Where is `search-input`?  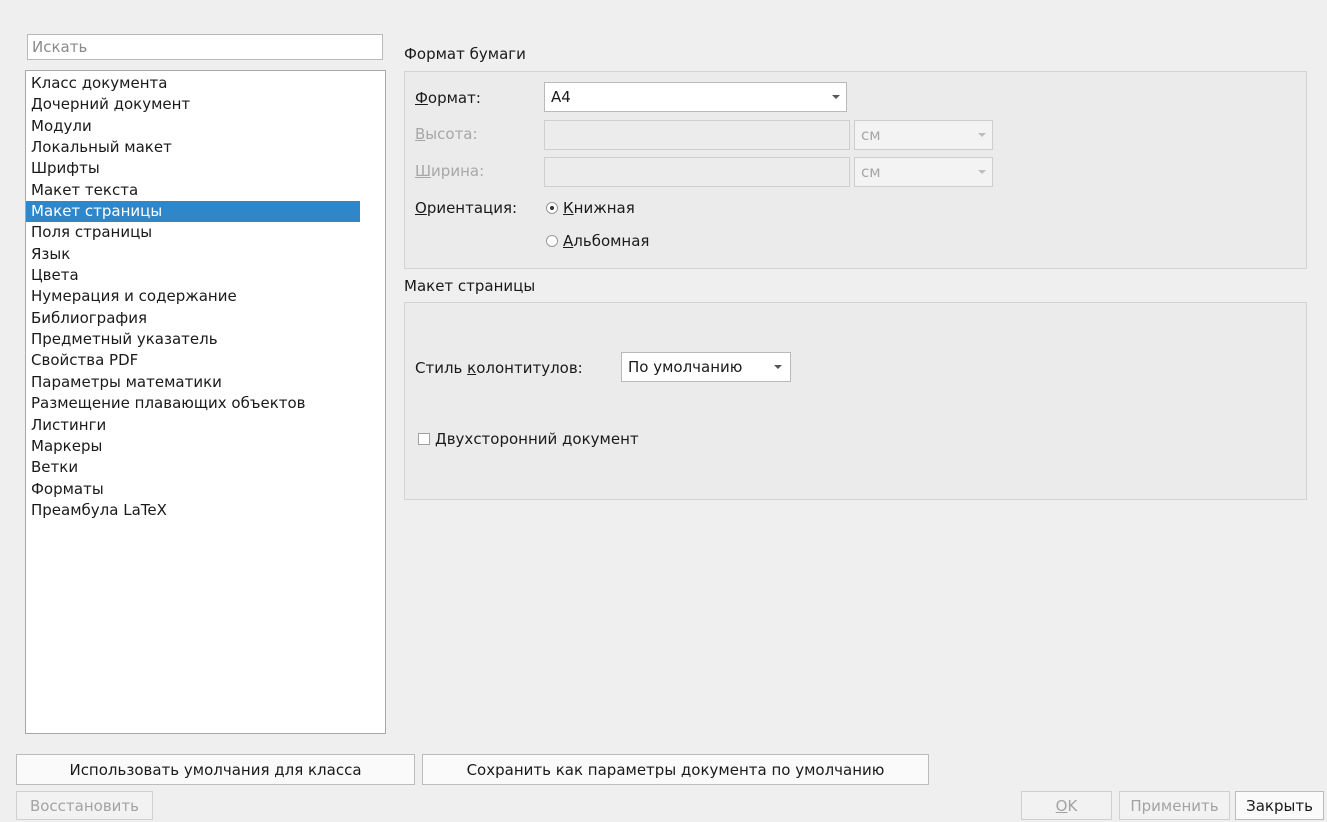 search-input is located at coordinates (205, 47).